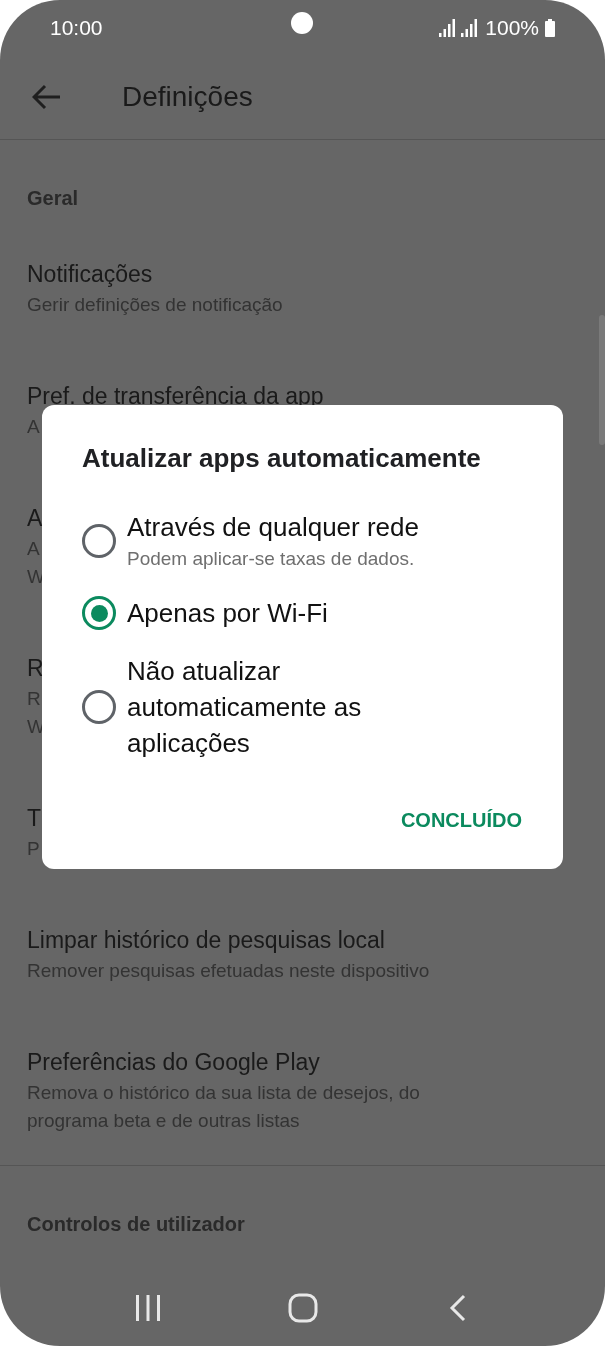 The width and height of the screenshot is (605, 1346). I want to click on item-title: A, so click(35, 518).